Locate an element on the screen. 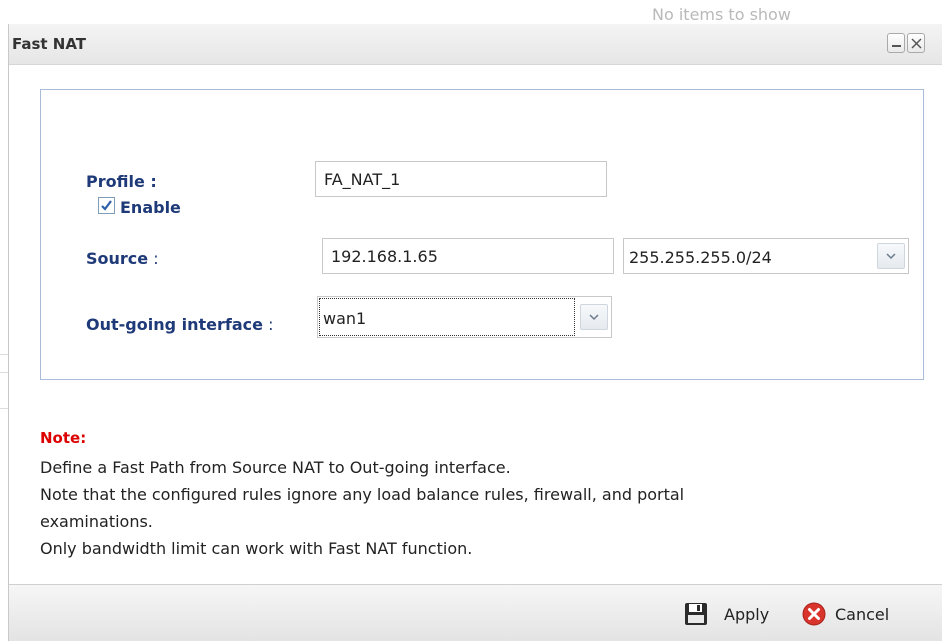 Image resolution: width=942 pixels, height=641 pixels. checkmark-icon is located at coordinates (106, 205).